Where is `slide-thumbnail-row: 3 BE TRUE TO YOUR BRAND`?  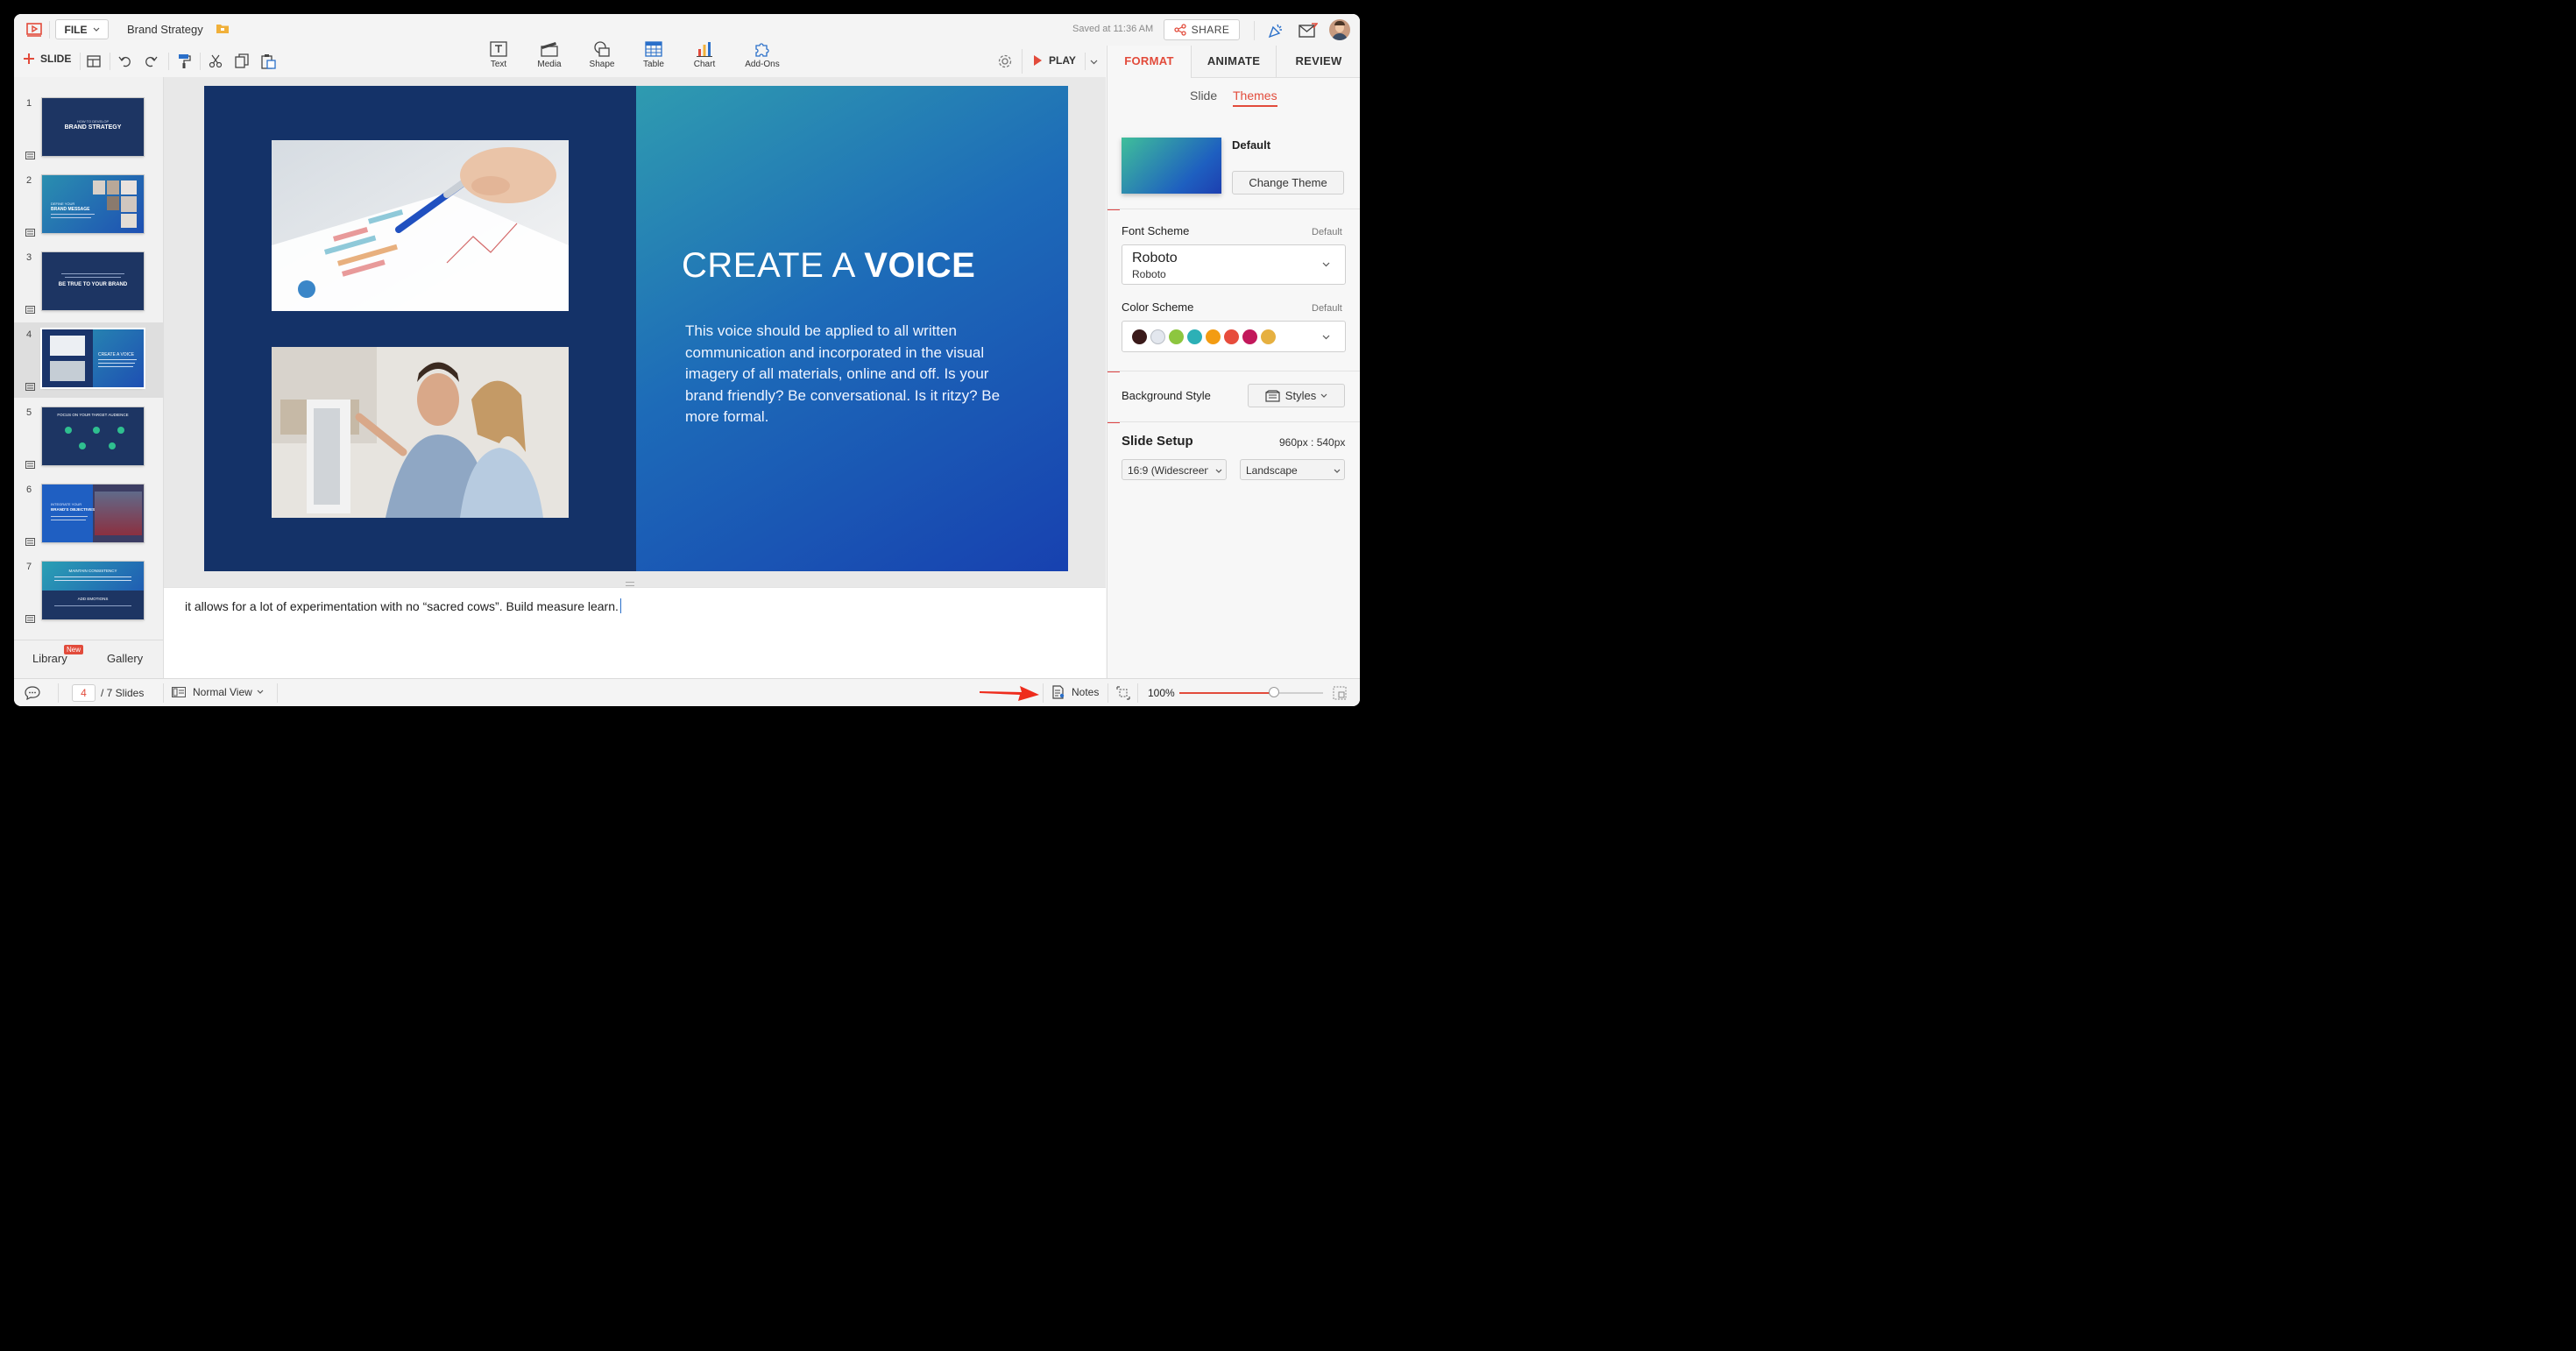
slide-thumbnail-row: 3 BE TRUE TO YOUR BRAND is located at coordinates (88, 283).